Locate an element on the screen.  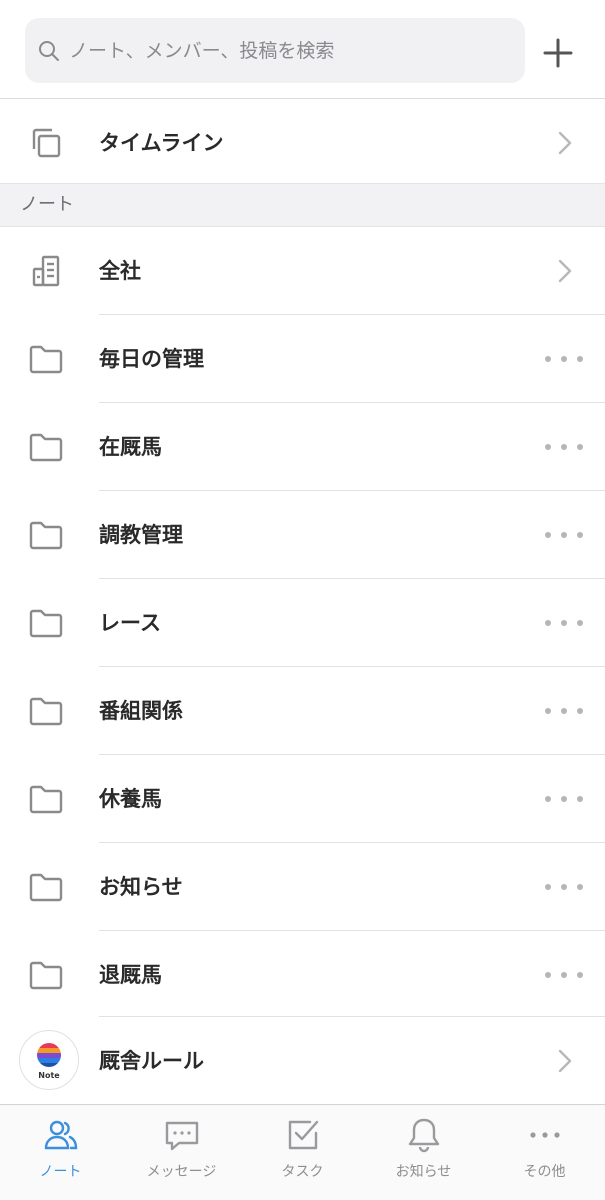
note-row-retired-horses: 退厩馬 is located at coordinates (302, 975).